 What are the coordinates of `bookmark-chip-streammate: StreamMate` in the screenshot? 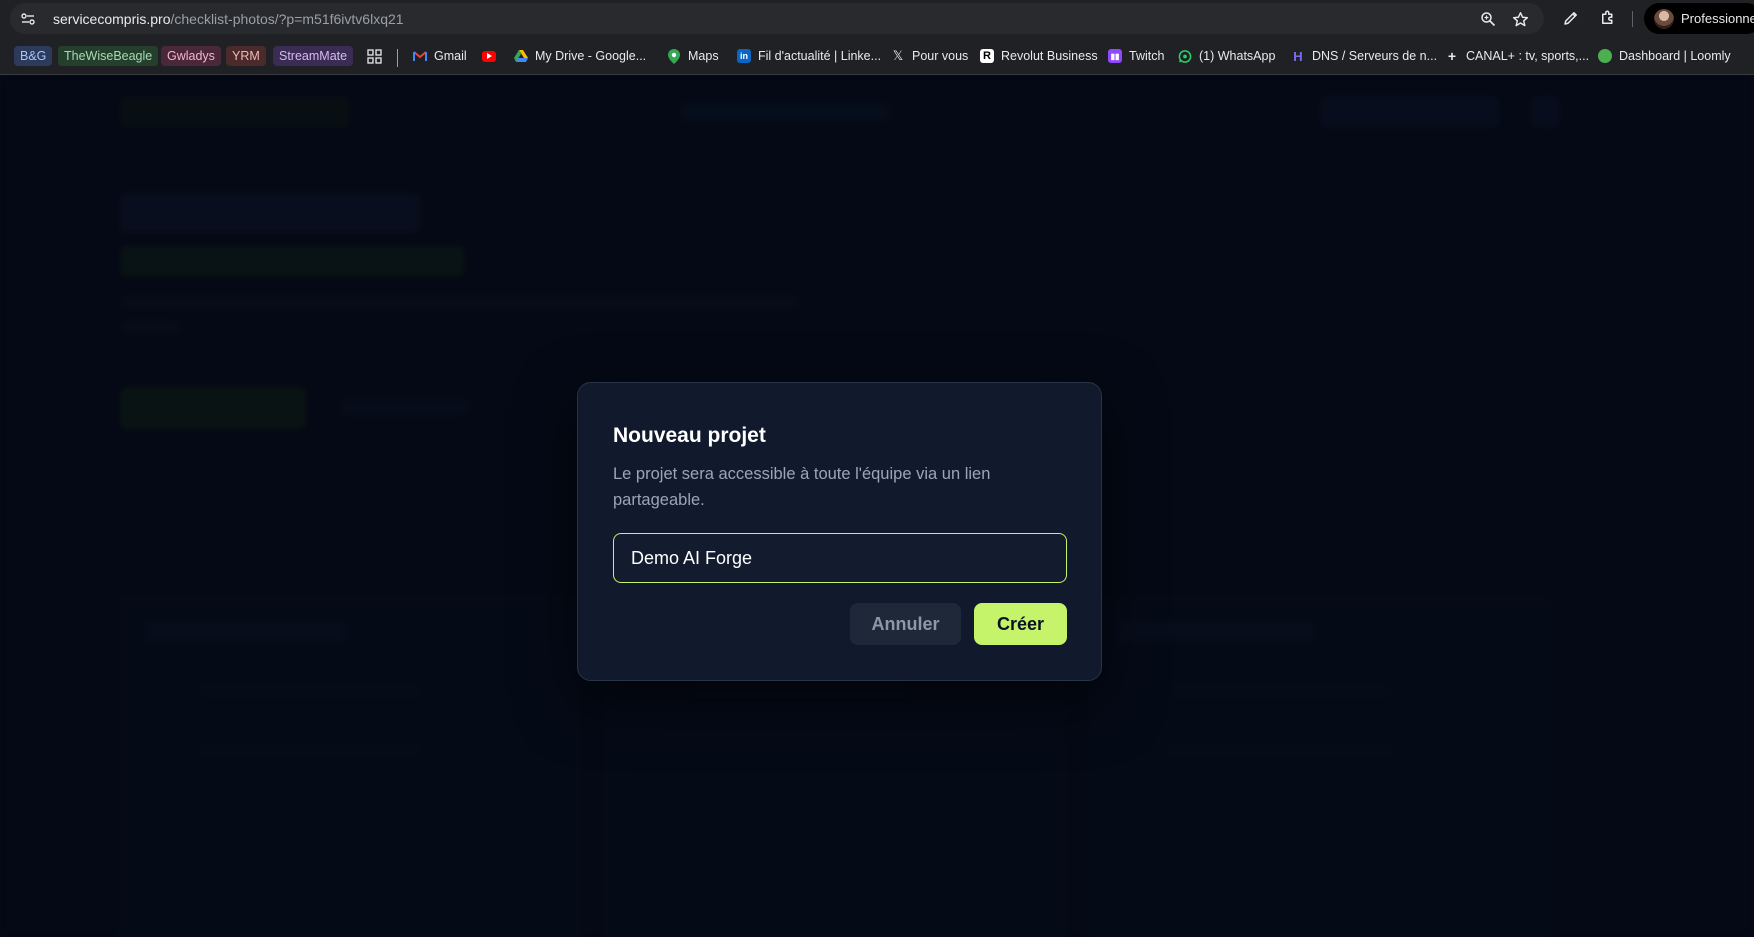 It's located at (313, 56).